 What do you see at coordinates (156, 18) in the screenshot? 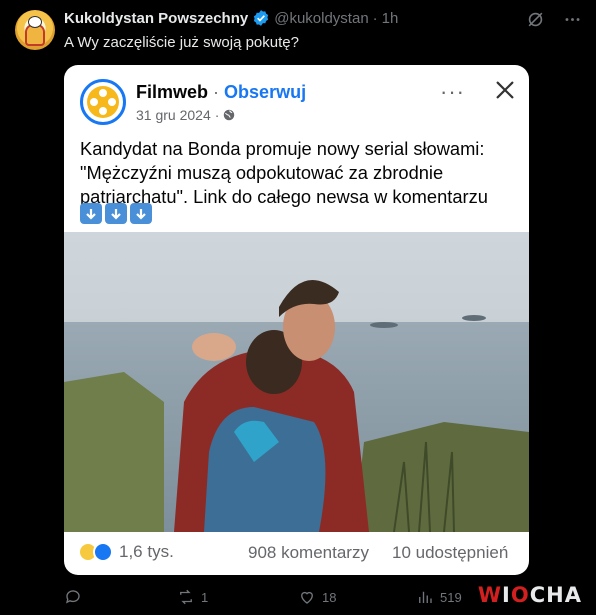
I see `author-name: Kukoldystan Powszechny` at bounding box center [156, 18].